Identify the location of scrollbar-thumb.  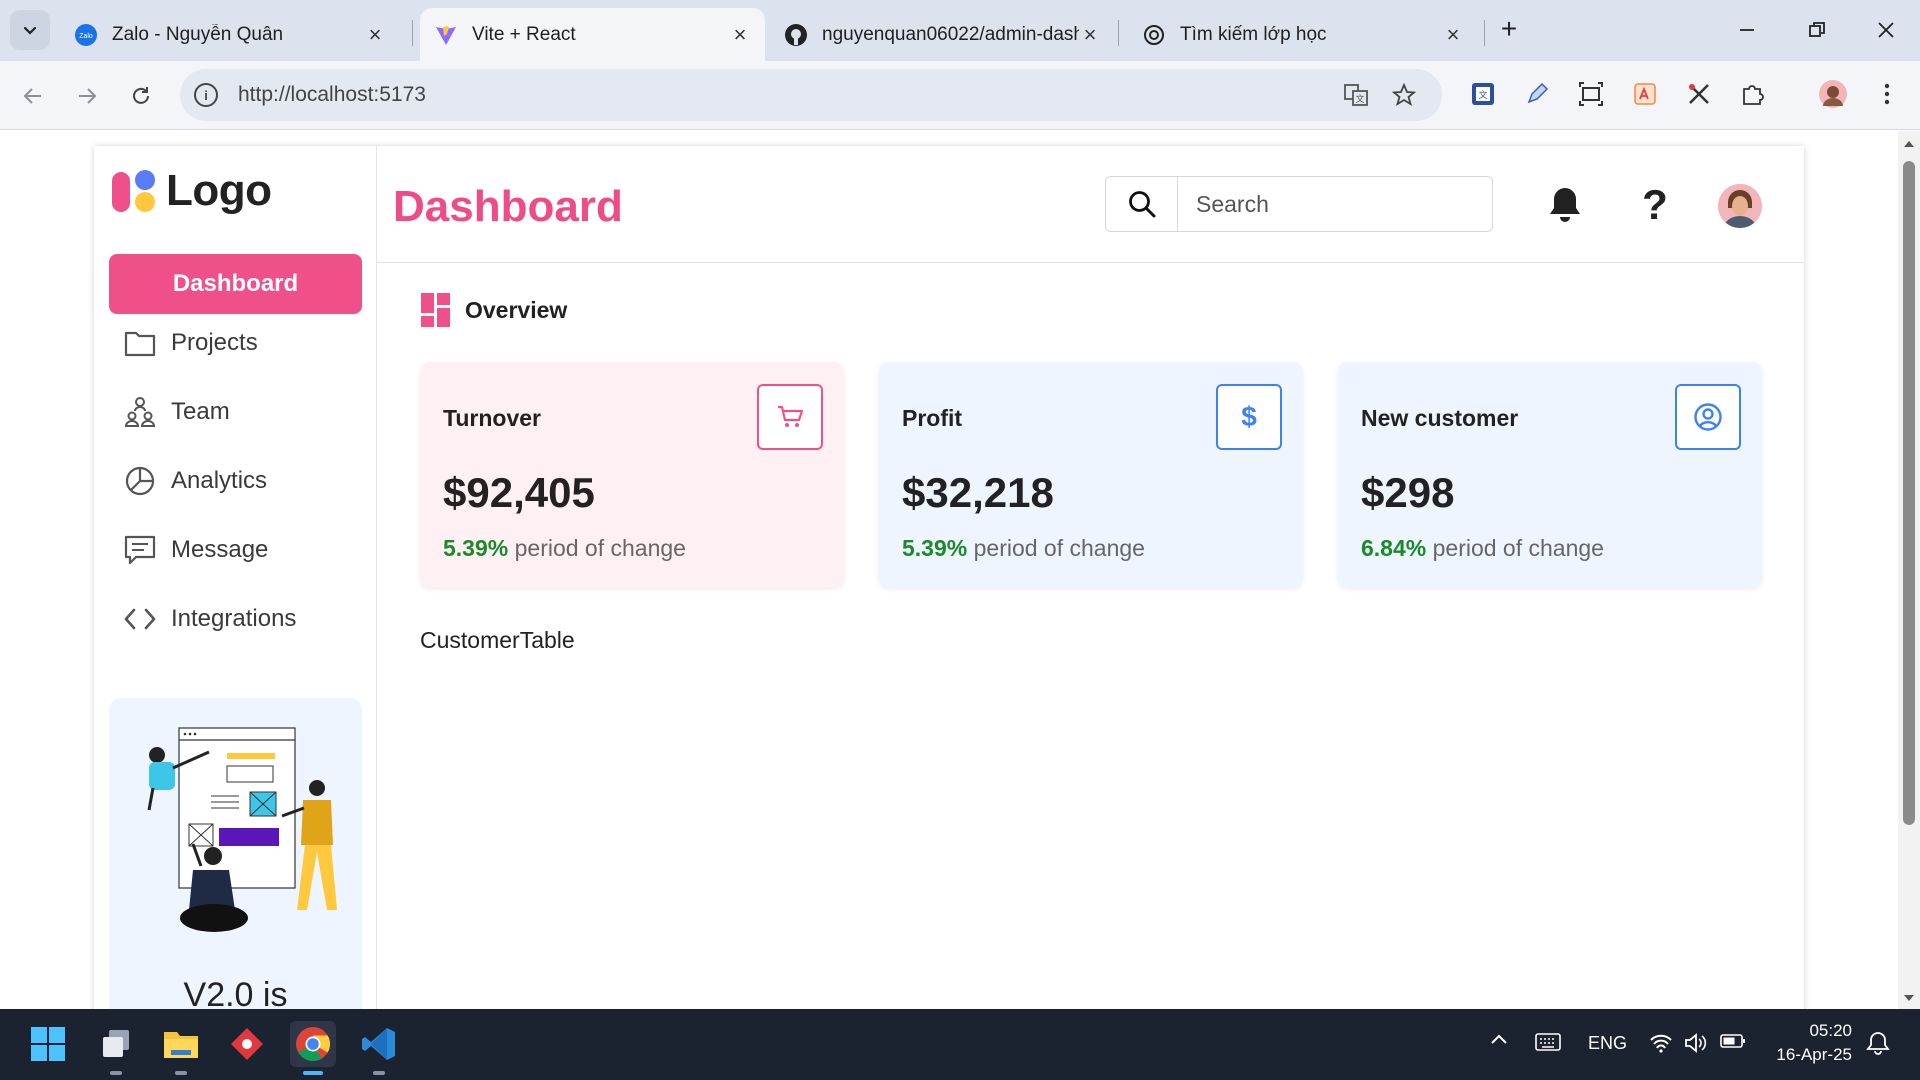
(1909, 493).